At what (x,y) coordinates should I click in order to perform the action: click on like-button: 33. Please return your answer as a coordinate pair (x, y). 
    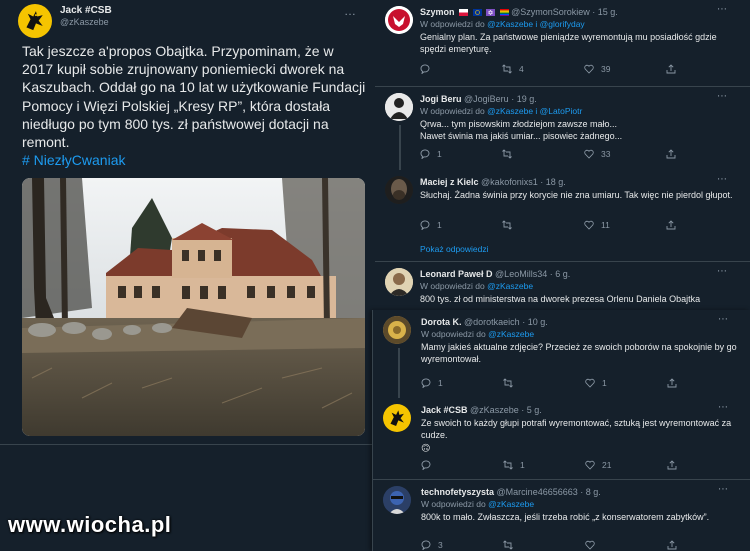
    Looking at the image, I should click on (625, 154).